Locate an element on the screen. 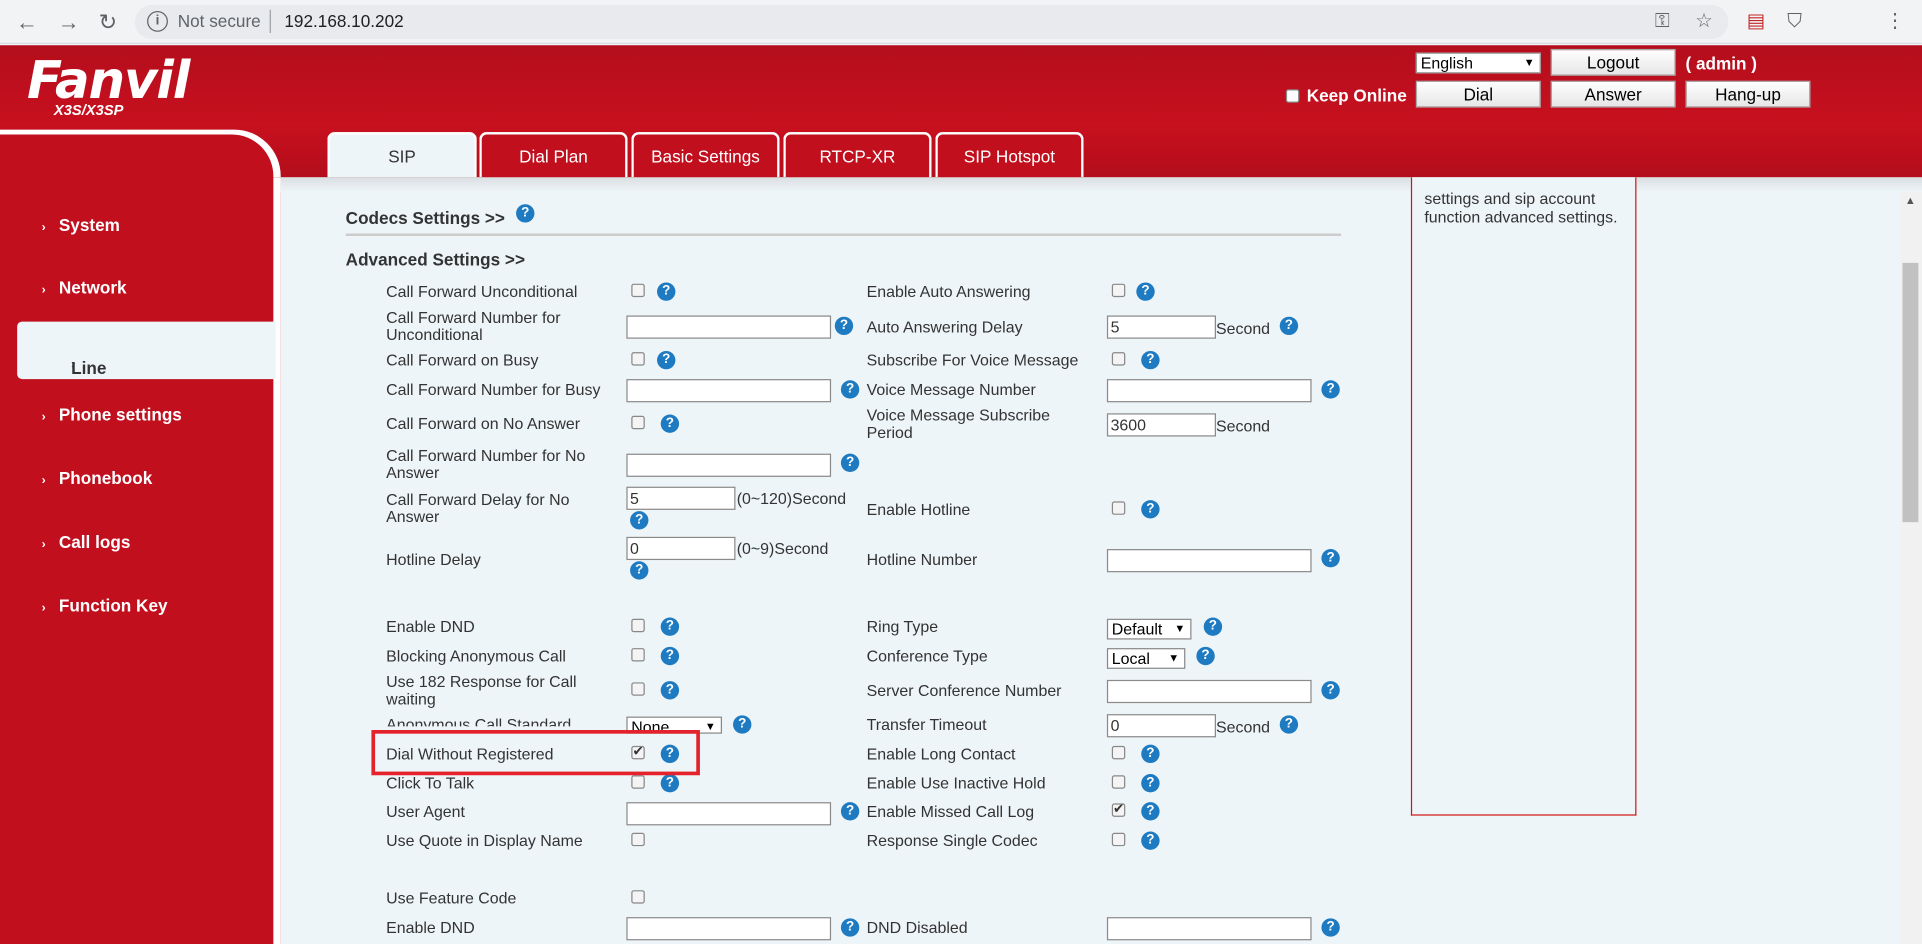 This screenshot has height=944, width=1922. select-conference-type: Local ▼ is located at coordinates (1146, 658).